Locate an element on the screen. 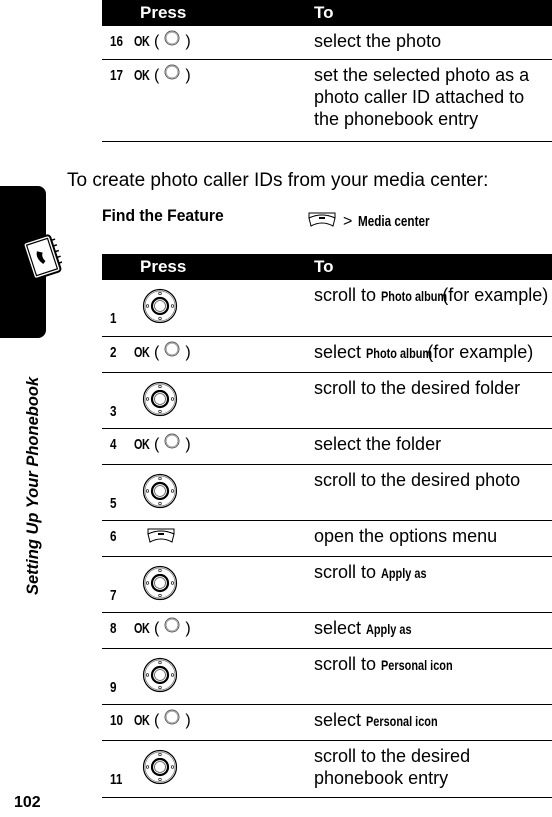 Image resolution: width=552 pixels, height=817 pixels. step-number: 8 is located at coordinates (113, 628).